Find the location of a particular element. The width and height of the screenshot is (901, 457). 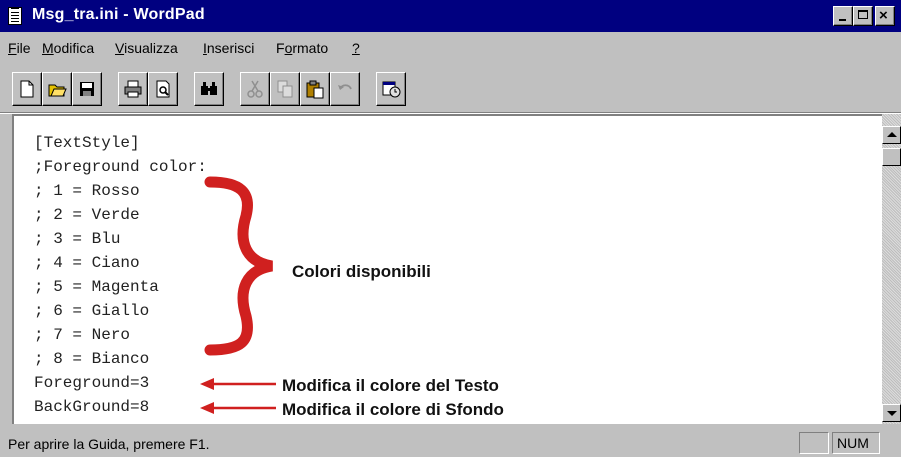

available-colors-label: Colori disponibili is located at coordinates (361, 271).